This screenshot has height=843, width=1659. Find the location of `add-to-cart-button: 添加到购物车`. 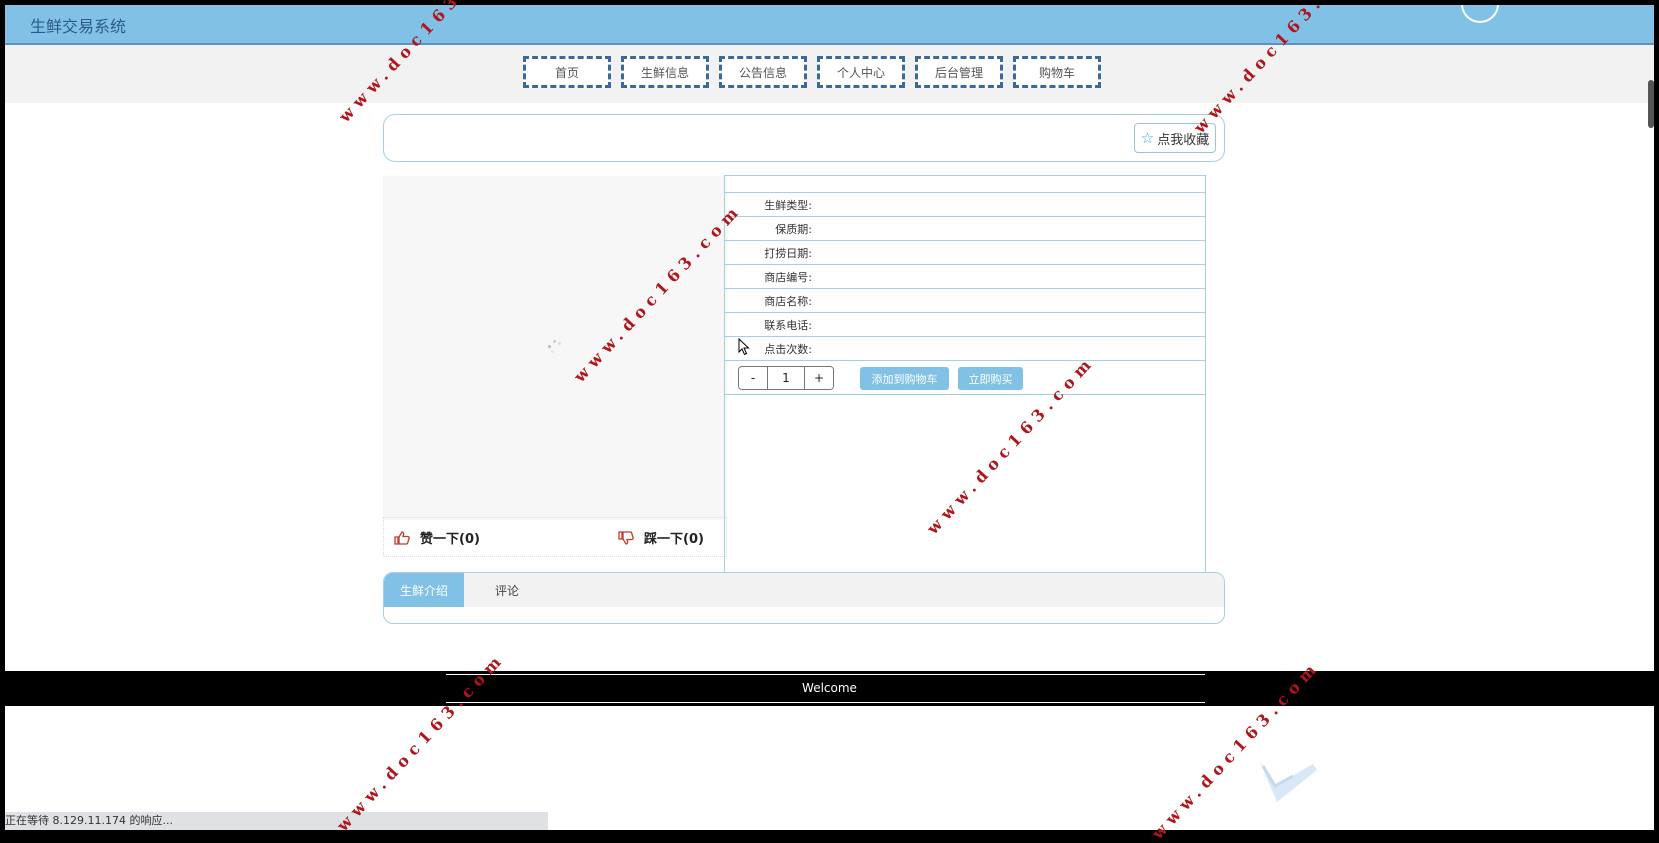

add-to-cart-button: 添加到购物车 is located at coordinates (904, 378).